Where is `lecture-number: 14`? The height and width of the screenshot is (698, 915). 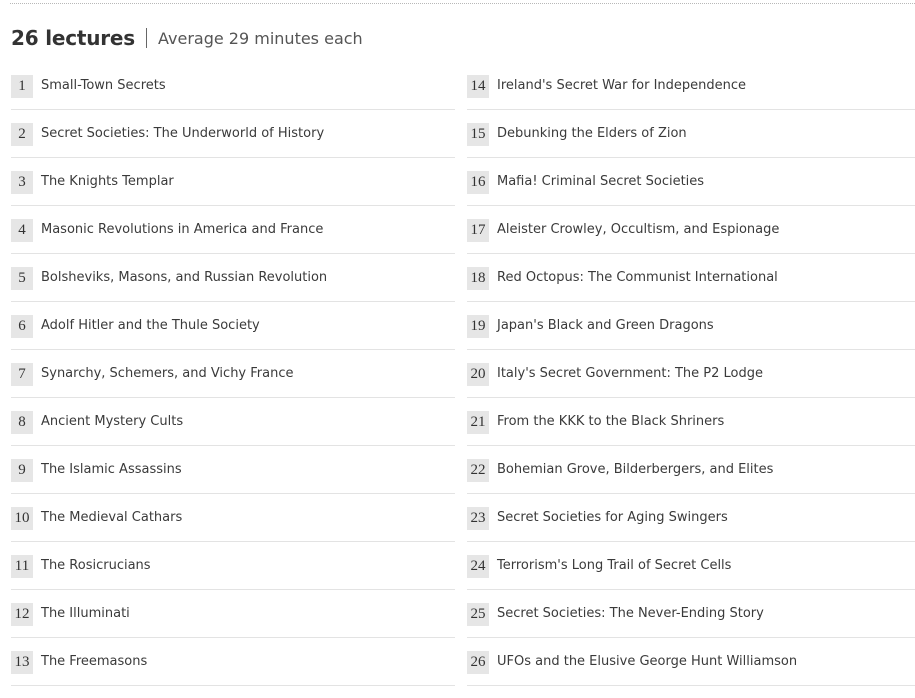
lecture-number: 14 is located at coordinates (478, 86).